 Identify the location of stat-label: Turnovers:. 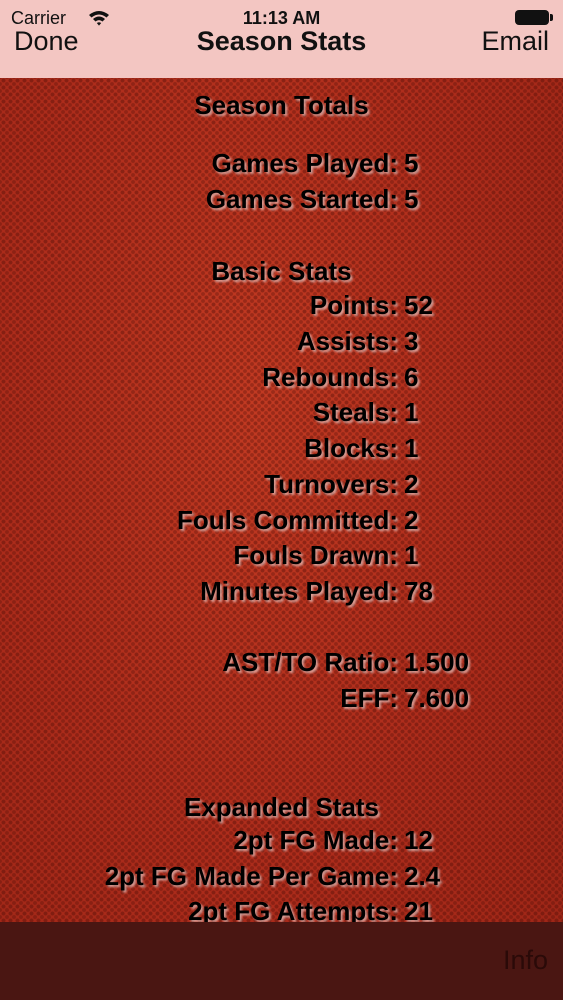
(331, 484).